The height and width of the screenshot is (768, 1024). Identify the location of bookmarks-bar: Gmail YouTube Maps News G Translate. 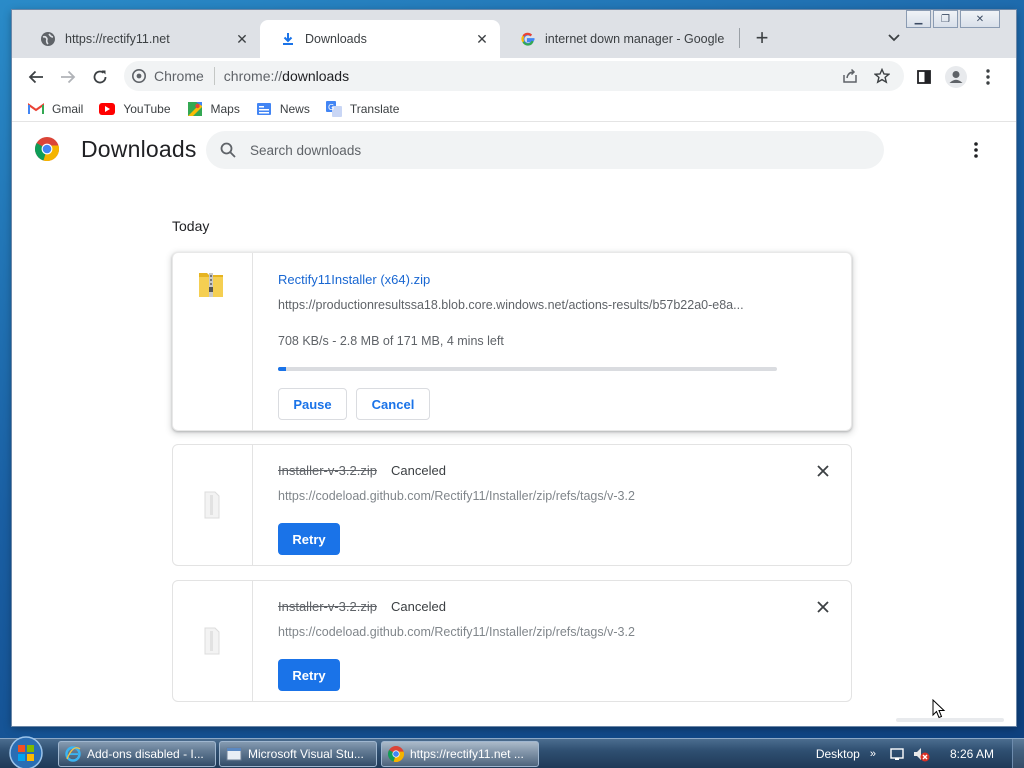
(514, 109).